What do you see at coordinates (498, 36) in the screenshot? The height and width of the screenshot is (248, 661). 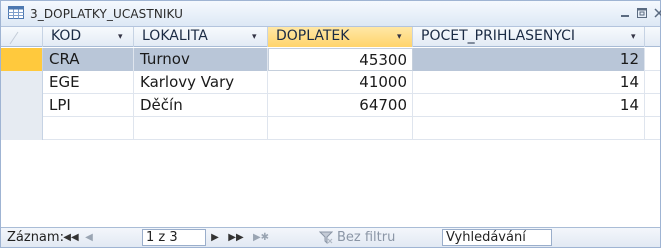 I see `column-header-label: POCET_PRIHLASENYCI` at bounding box center [498, 36].